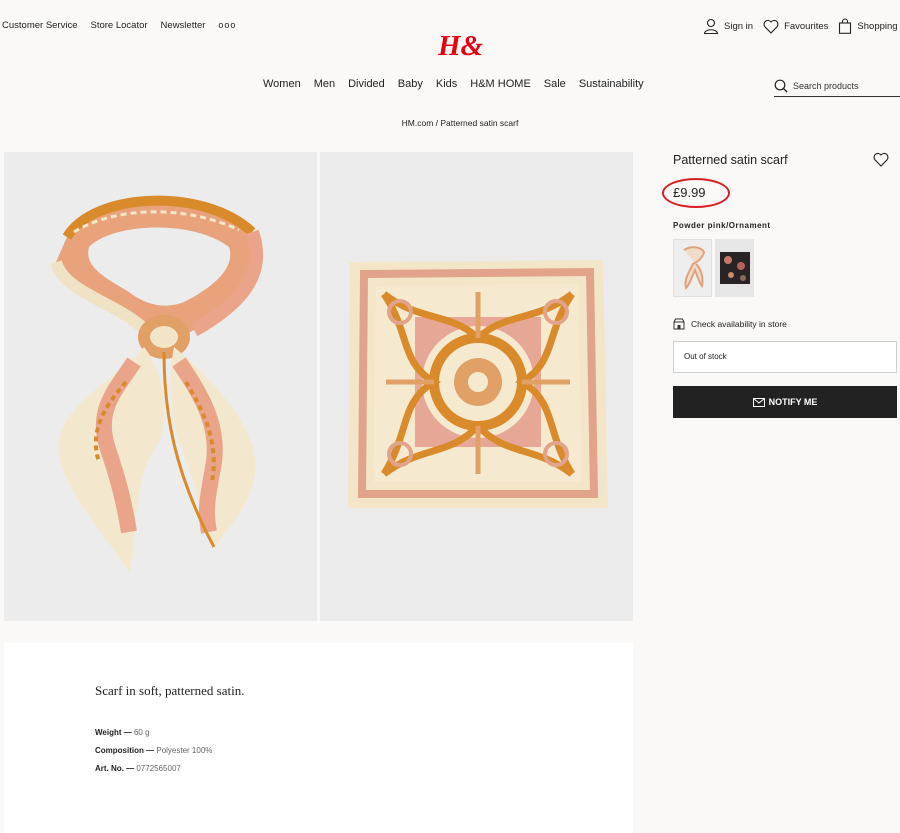 This screenshot has width=900, height=833. Describe the element at coordinates (555, 84) in the screenshot. I see `nav-item-sale: Sale` at that location.